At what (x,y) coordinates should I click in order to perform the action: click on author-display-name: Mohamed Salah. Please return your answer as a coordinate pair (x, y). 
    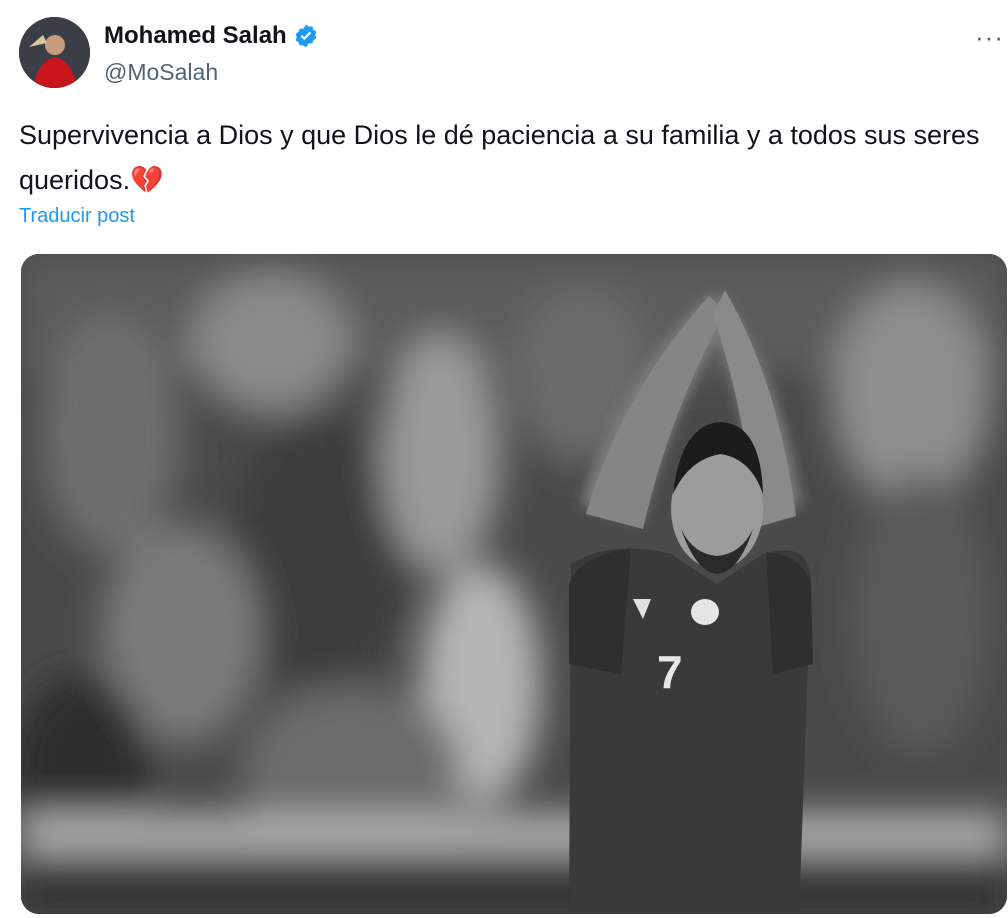
    Looking at the image, I should click on (195, 36).